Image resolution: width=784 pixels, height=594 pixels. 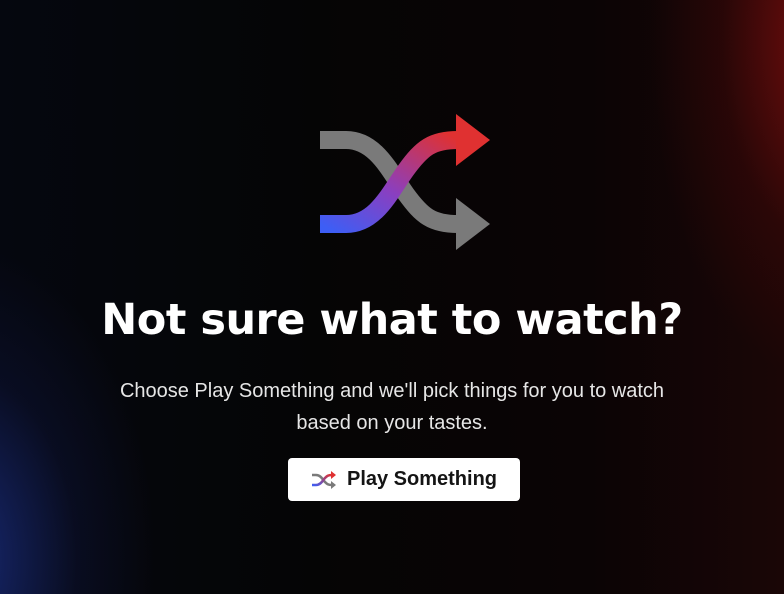 I want to click on page-title: Not sure what to watch?, so click(x=392, y=320).